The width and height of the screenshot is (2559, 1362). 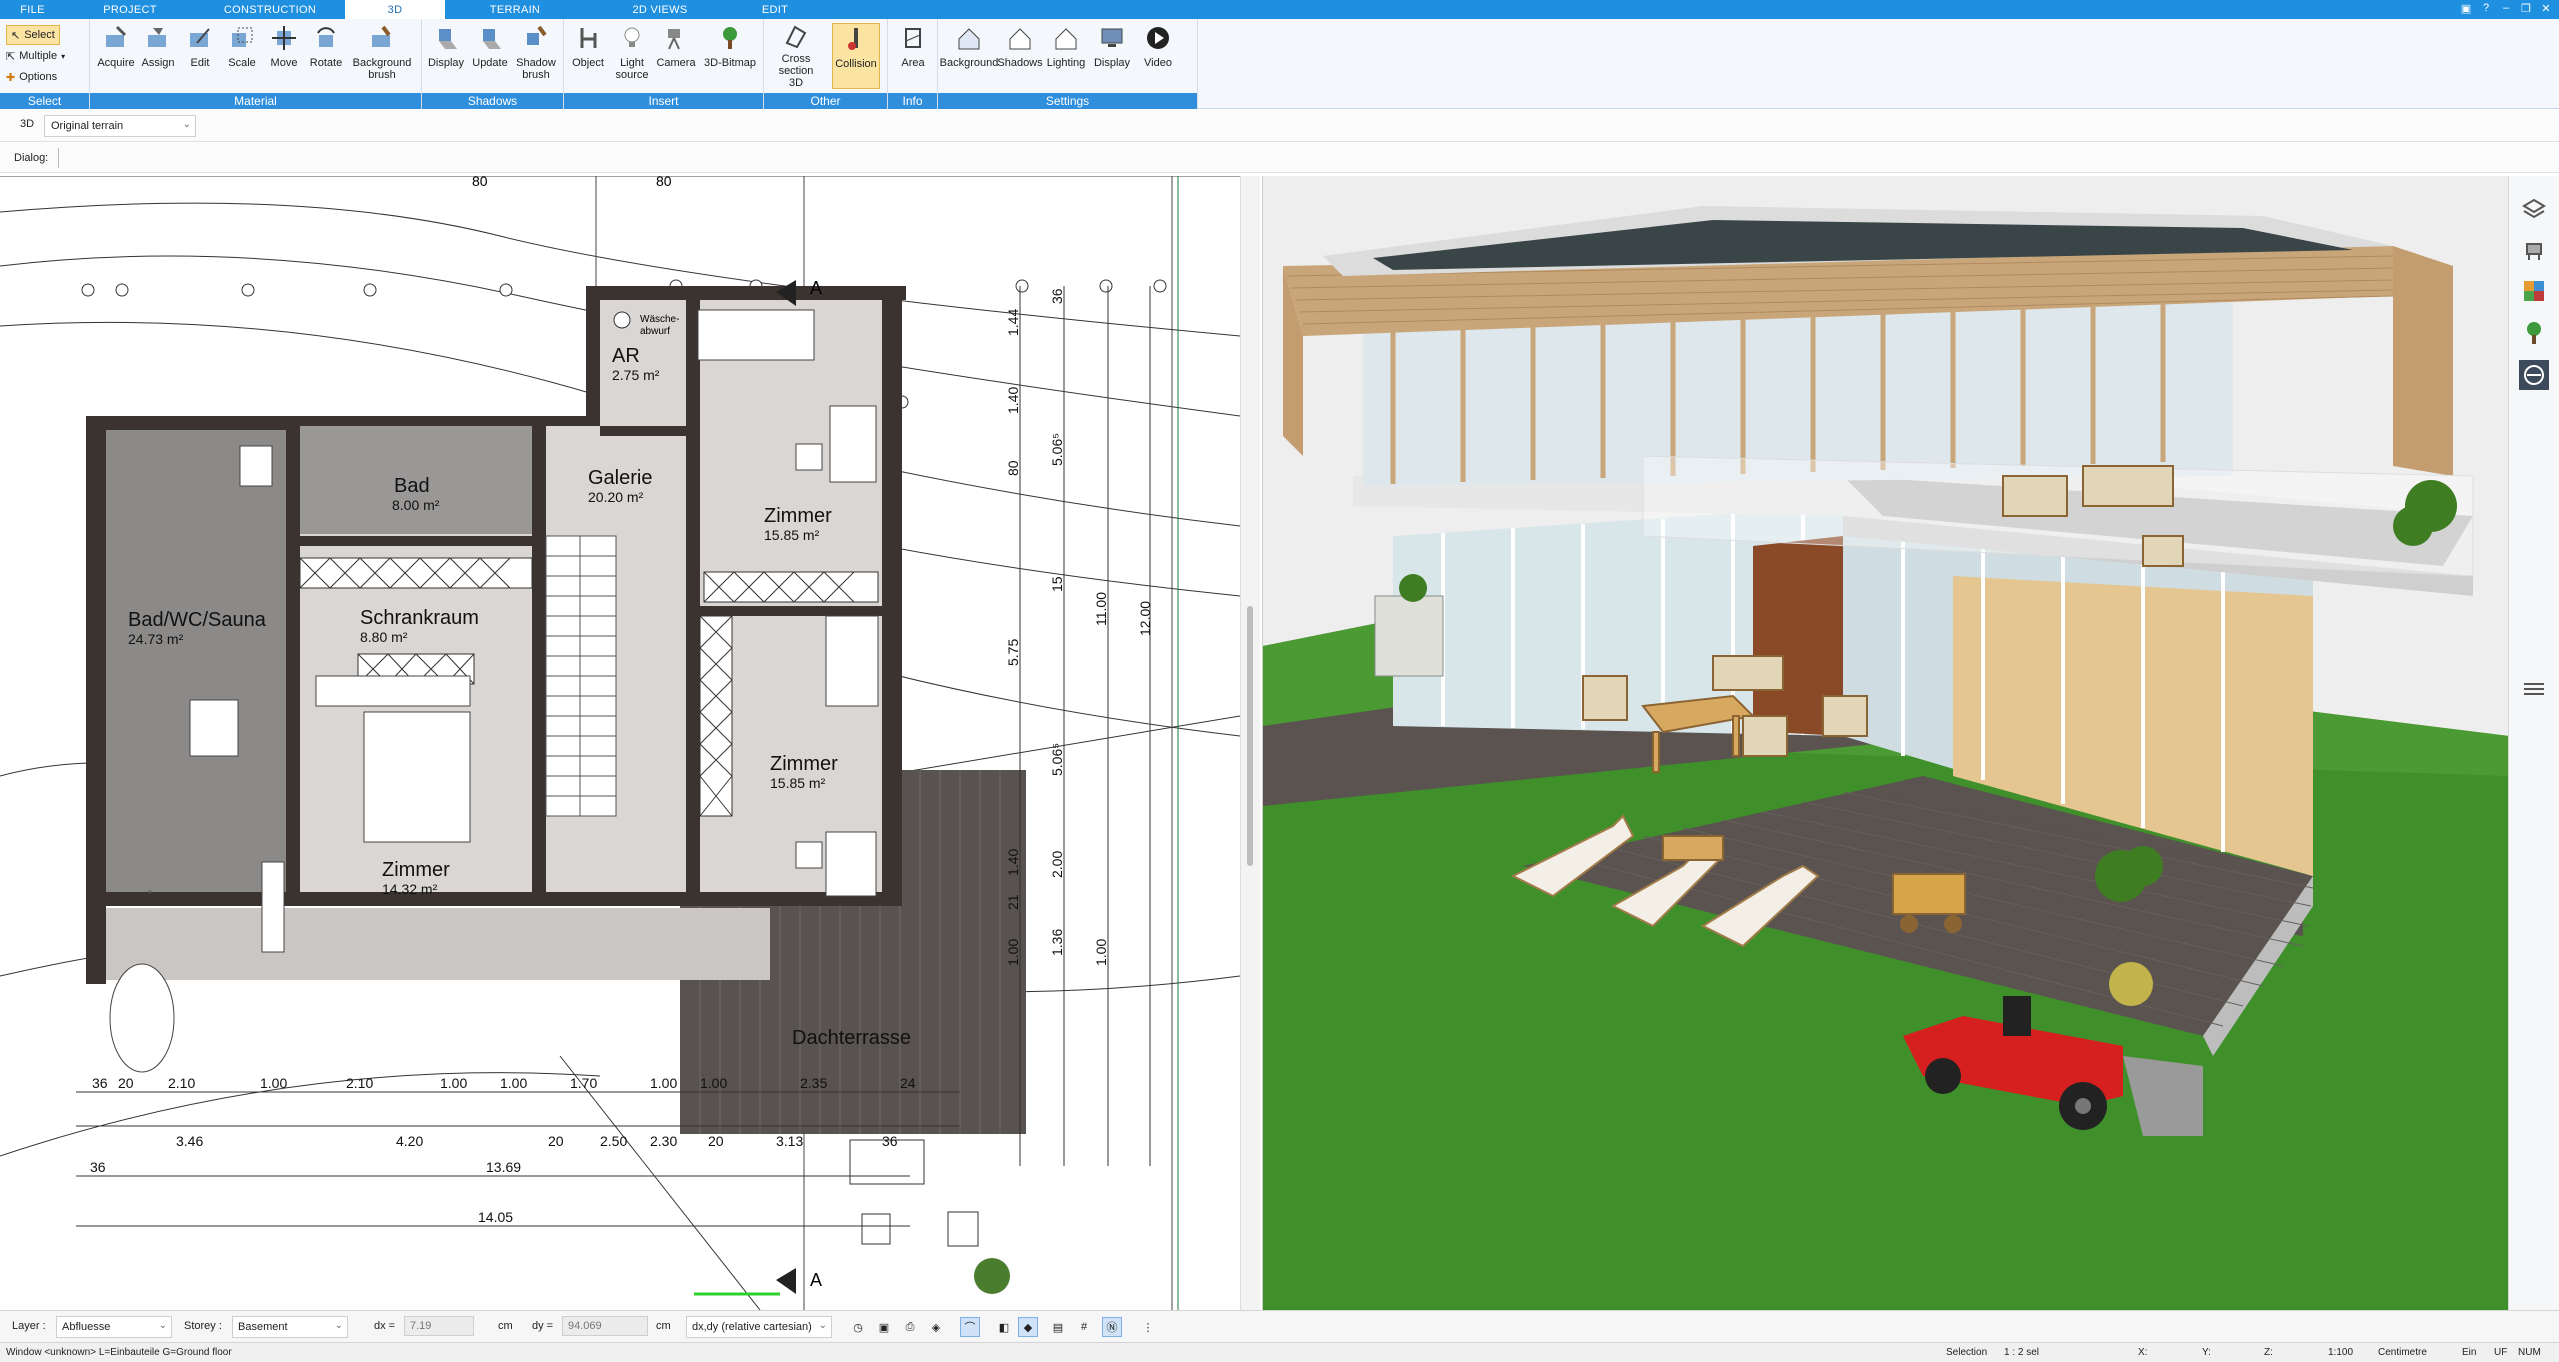 What do you see at coordinates (2546, 8) in the screenshot?
I see `close-icon: ✕` at bounding box center [2546, 8].